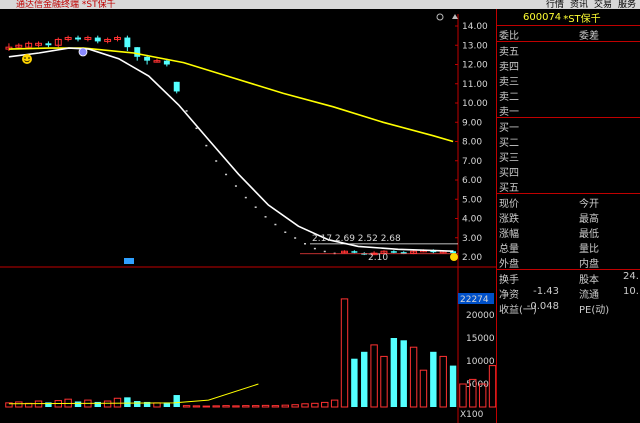 The height and width of the screenshot is (423, 640). What do you see at coordinates (66, 4) in the screenshot?
I see `window-title: 通达信金融终端 *ST保千` at bounding box center [66, 4].